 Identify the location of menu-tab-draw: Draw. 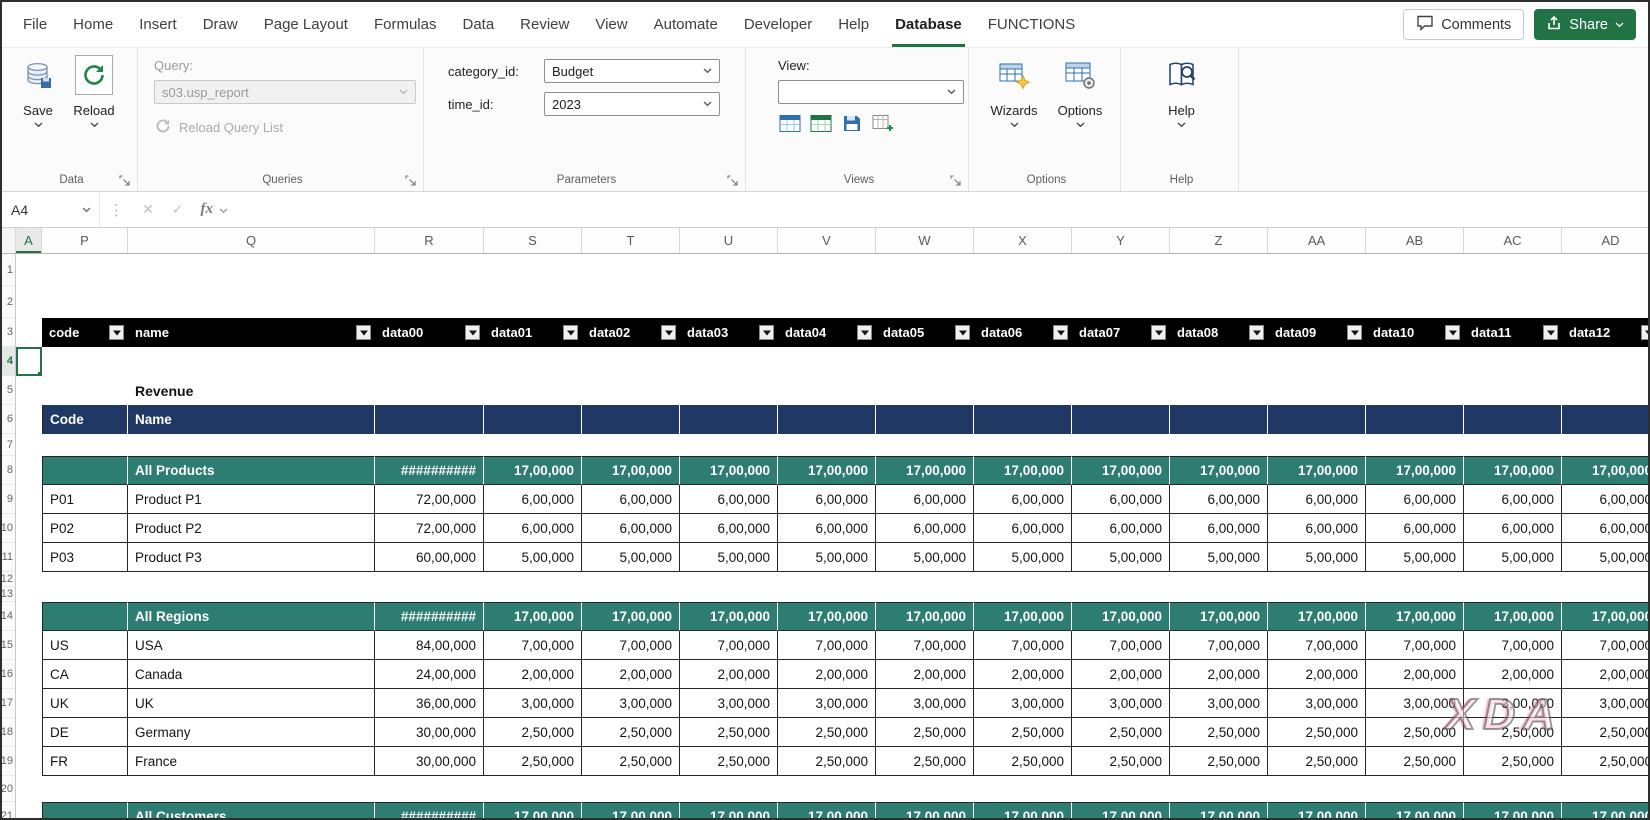
(220, 24).